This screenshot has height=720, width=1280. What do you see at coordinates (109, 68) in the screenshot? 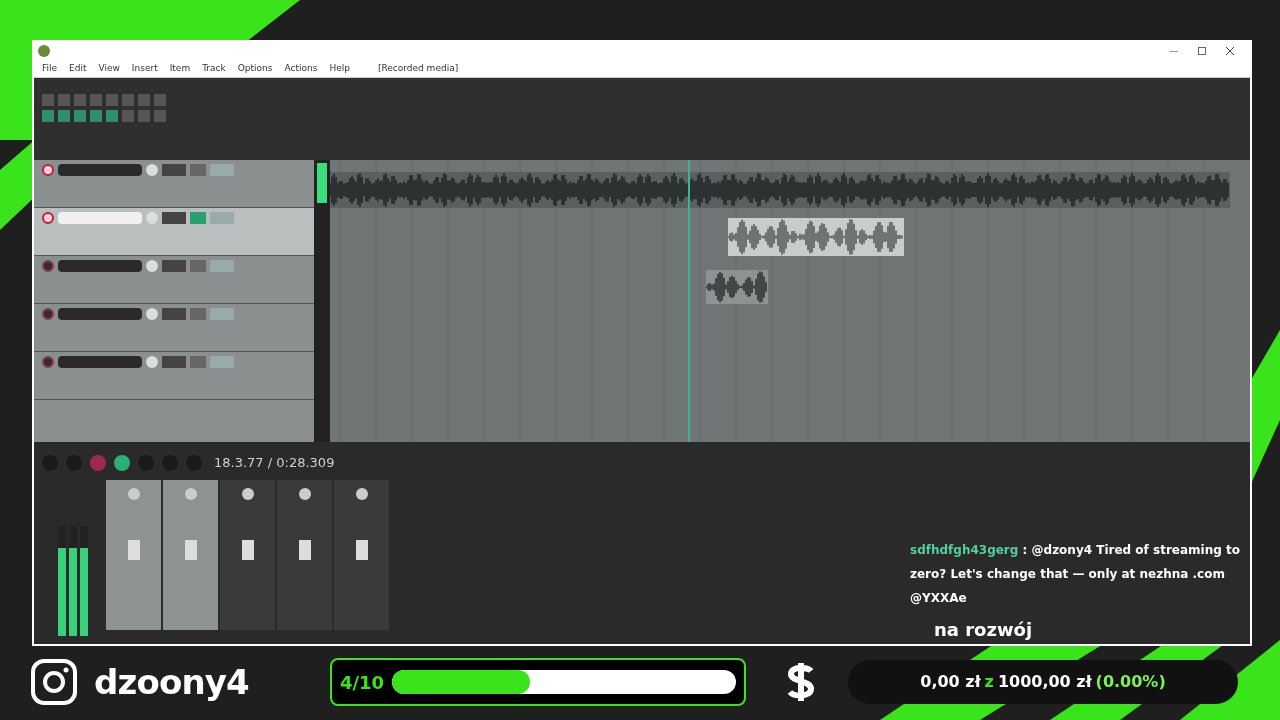
I see `menu-item: View` at bounding box center [109, 68].